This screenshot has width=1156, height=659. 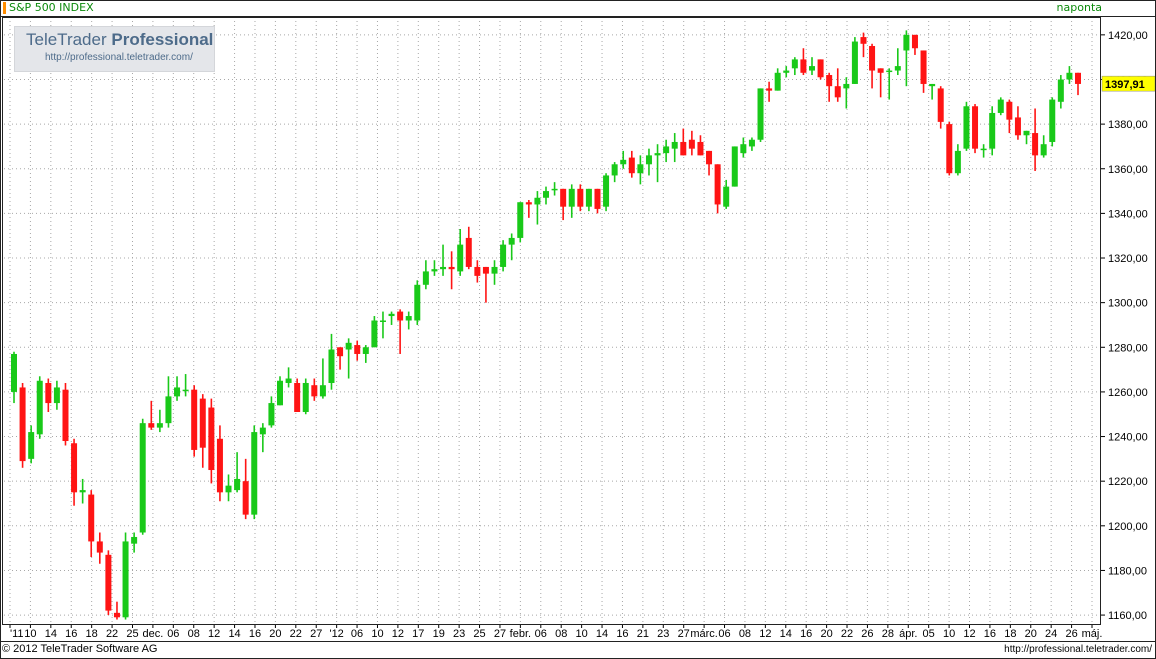 I want to click on y-tick-label: 1380,00, so click(x=1128, y=125).